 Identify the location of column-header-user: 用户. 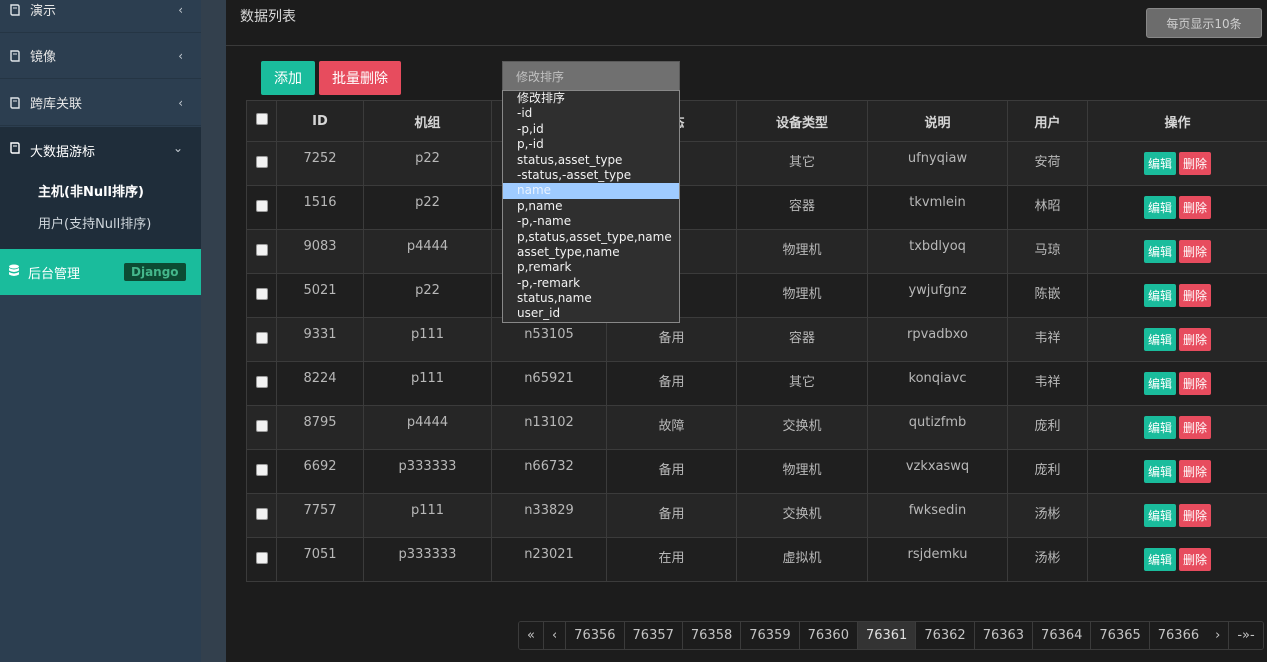
(1047, 121).